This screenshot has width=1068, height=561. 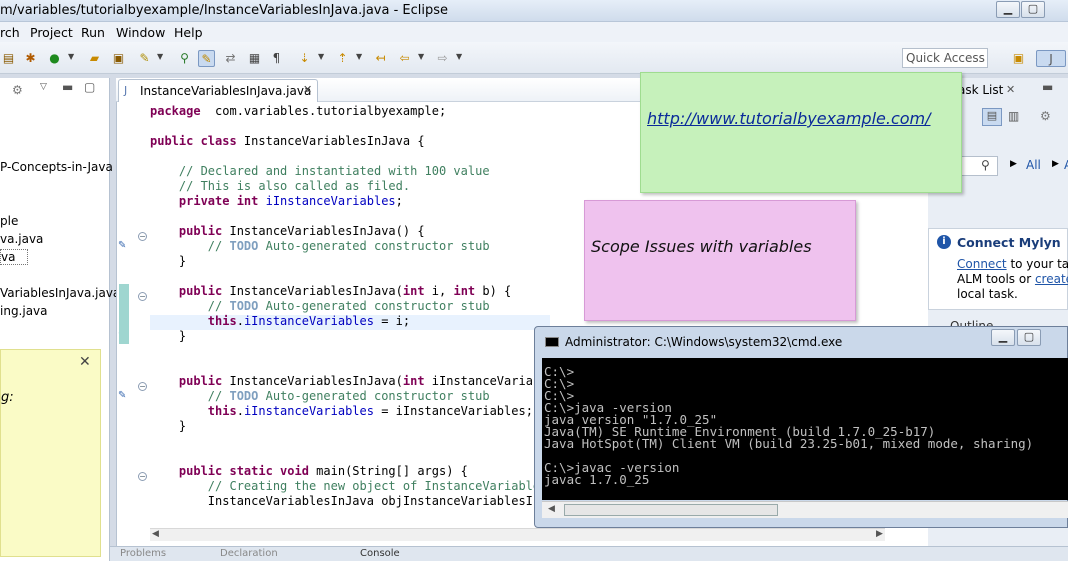 What do you see at coordinates (404, 58) in the screenshot?
I see `back-icon: ⇦` at bounding box center [404, 58].